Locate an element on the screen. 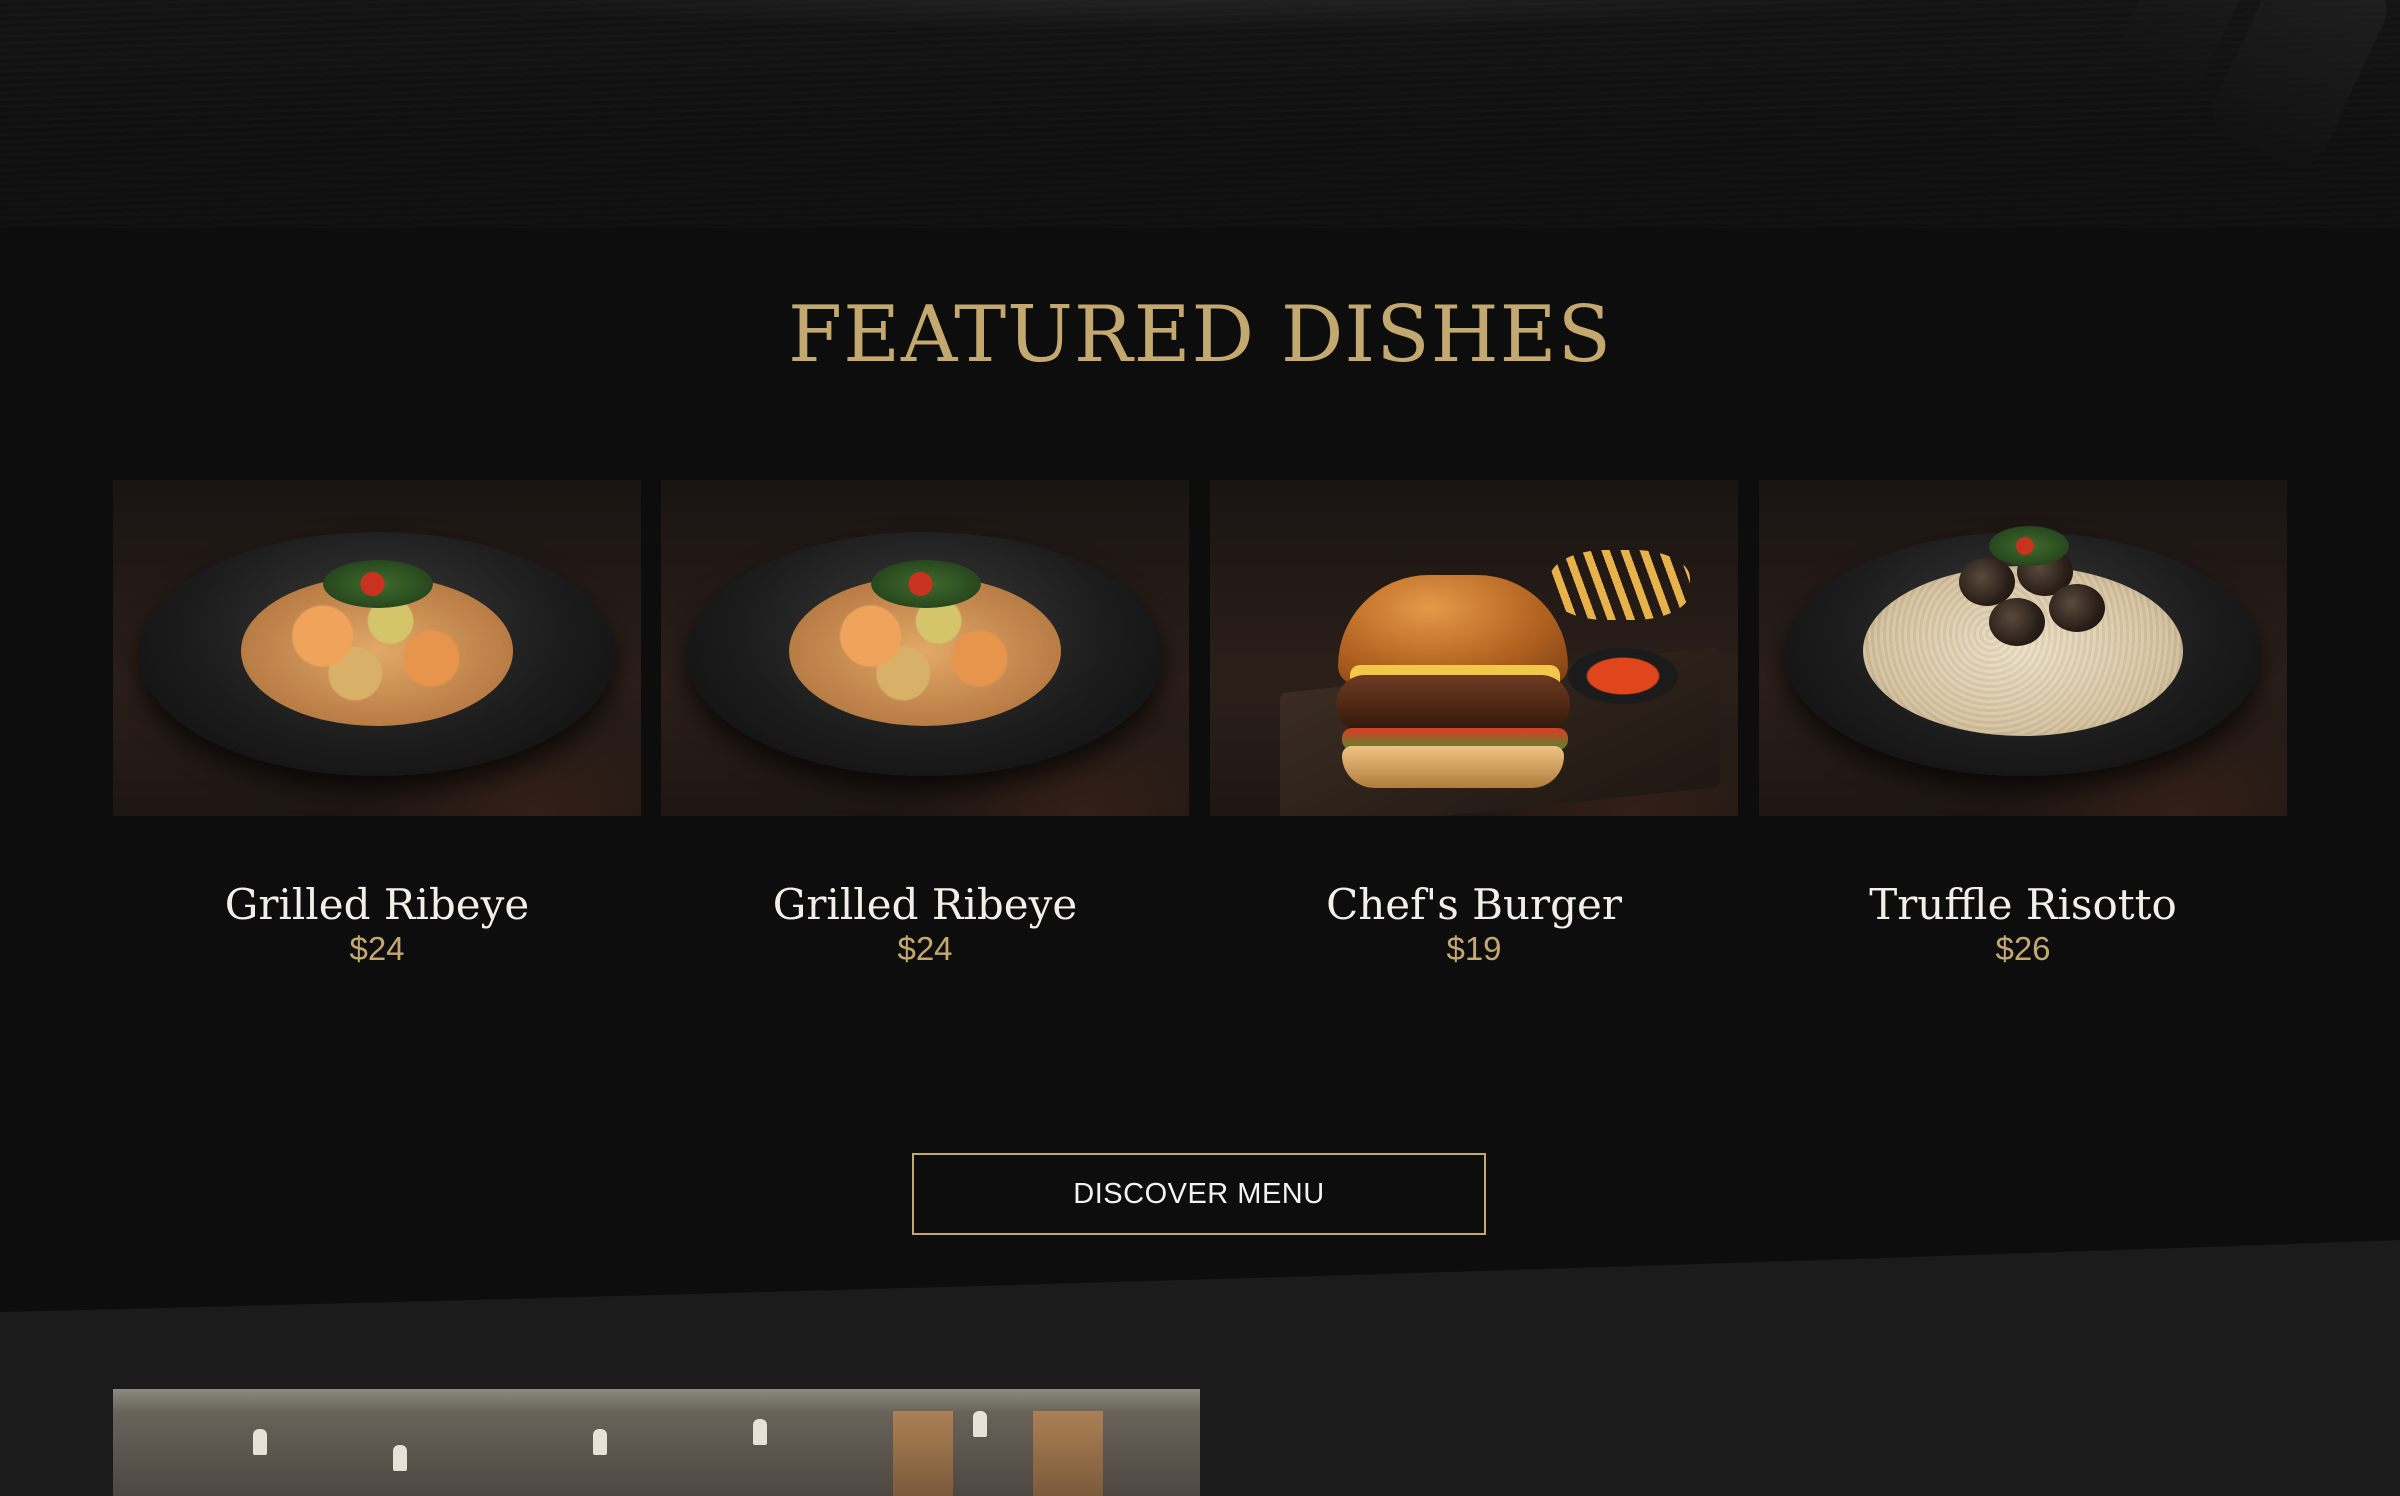 Image resolution: width=2400 pixels, height=1496 pixels. dish-card: Truffle Risotto $26 is located at coordinates (2023, 723).